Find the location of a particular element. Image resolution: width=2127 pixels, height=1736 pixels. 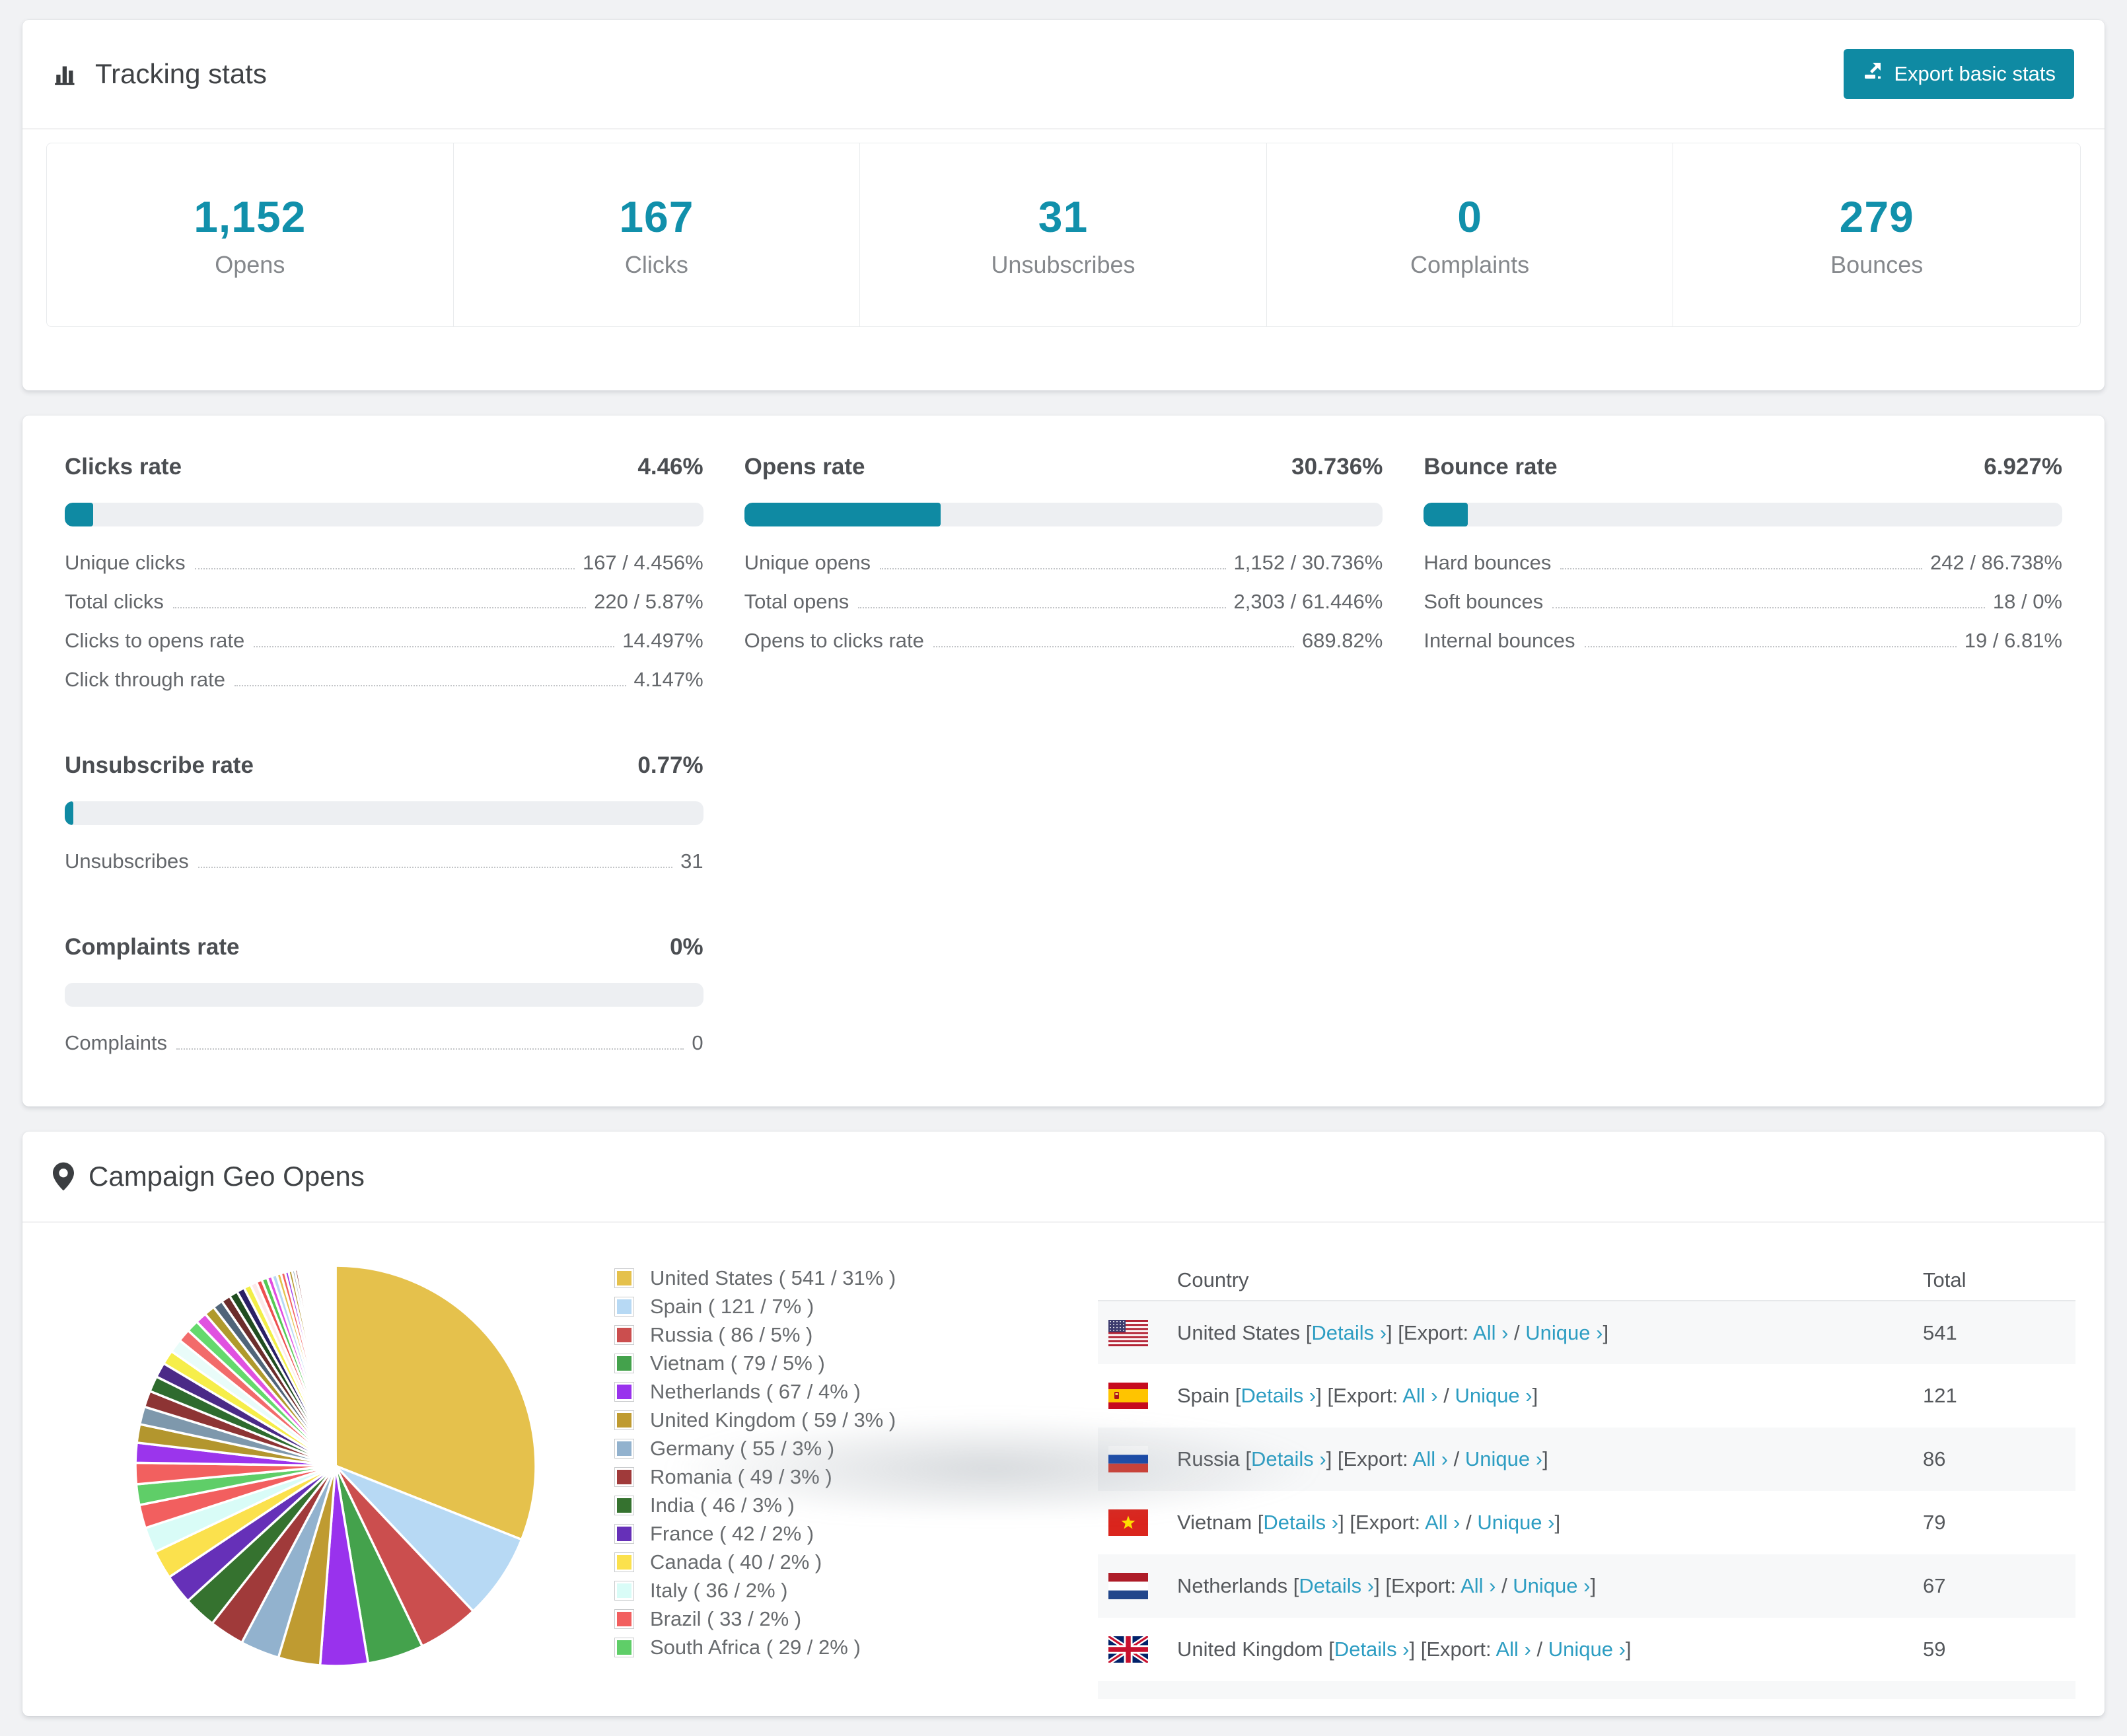

rate-rows: Complaints 0 is located at coordinates (384, 1043).